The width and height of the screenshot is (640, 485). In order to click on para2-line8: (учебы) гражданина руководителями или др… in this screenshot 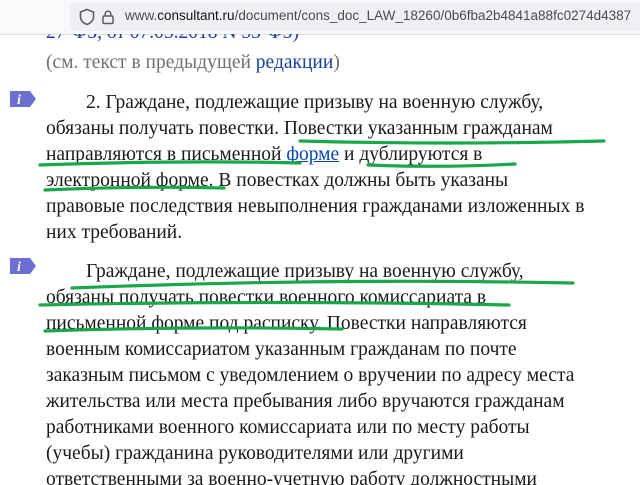, I will do `click(255, 453)`.